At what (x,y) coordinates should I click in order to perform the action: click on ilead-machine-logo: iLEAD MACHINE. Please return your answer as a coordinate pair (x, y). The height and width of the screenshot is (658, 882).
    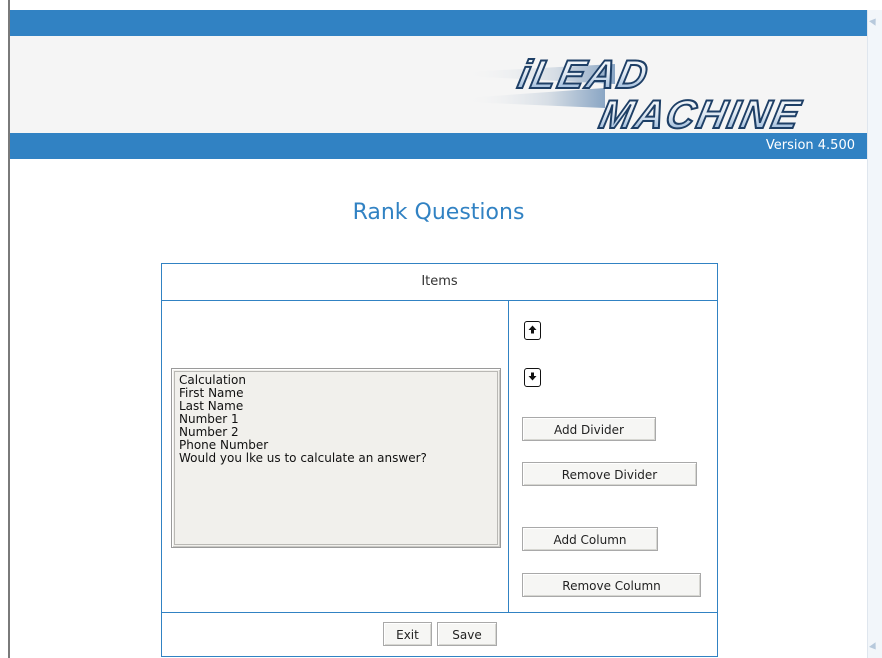
    Looking at the image, I should click on (636, 90).